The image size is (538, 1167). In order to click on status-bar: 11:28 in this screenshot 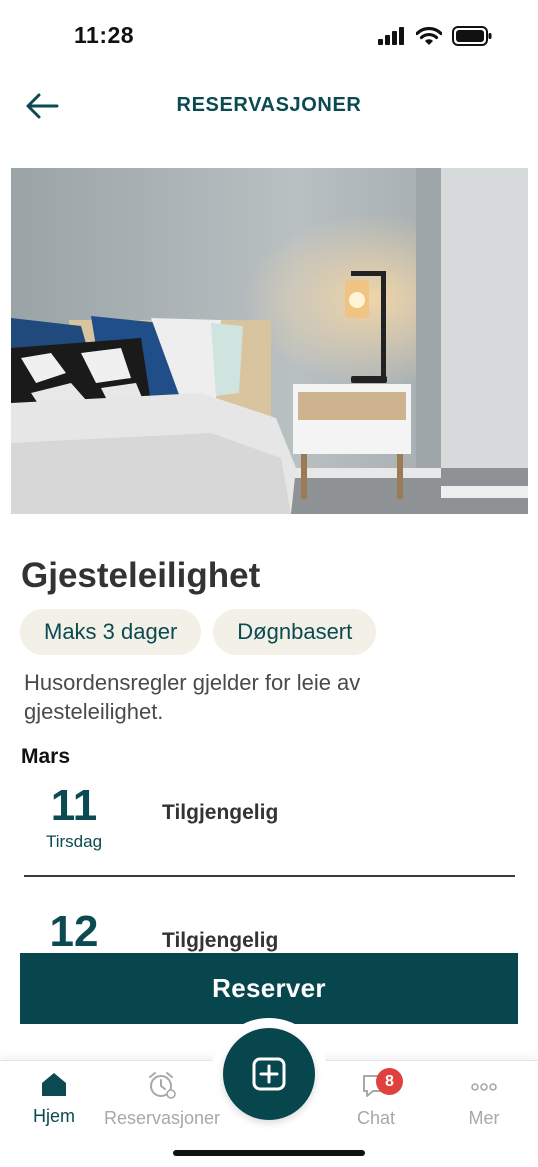, I will do `click(269, 36)`.